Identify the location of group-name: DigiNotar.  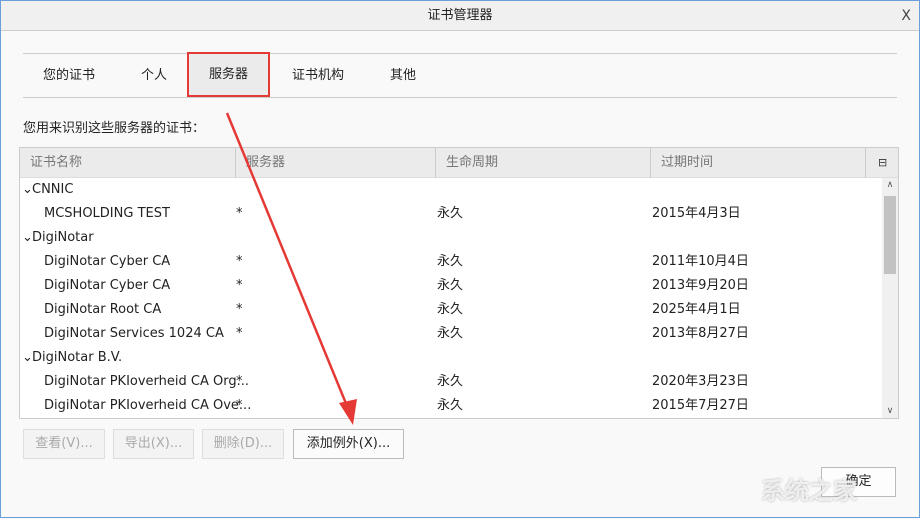
(63, 237).